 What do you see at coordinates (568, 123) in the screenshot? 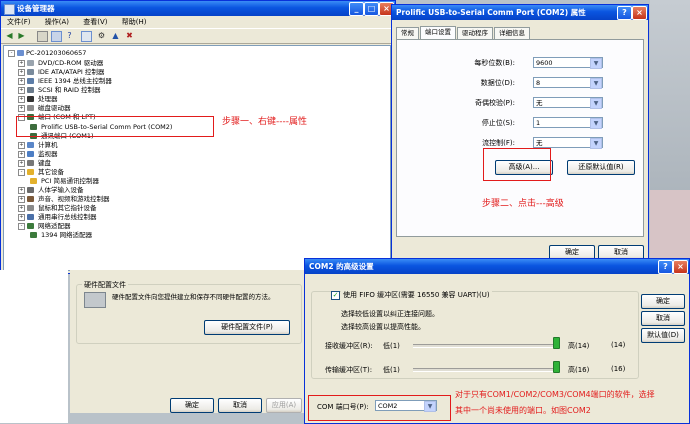
I see `stop-bits-select: 1 ▼` at bounding box center [568, 123].